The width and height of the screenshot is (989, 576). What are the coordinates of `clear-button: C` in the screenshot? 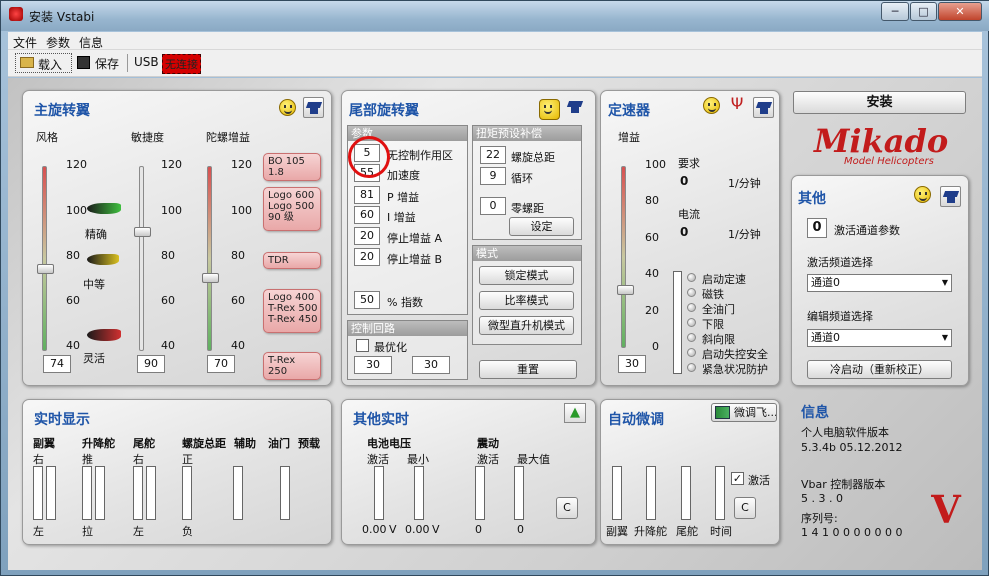 It's located at (567, 508).